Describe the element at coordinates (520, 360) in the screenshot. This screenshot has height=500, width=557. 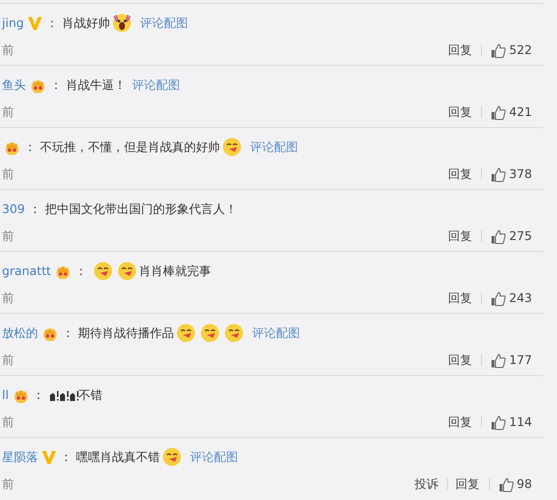
I see `like-count: 177` at that location.